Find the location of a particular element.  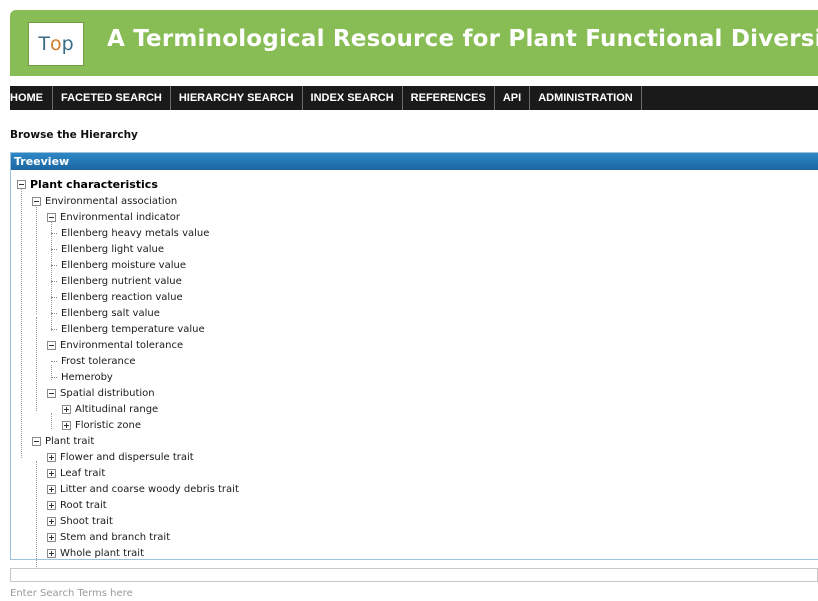

tree-node-label: Altitudinal range is located at coordinates (117, 409).